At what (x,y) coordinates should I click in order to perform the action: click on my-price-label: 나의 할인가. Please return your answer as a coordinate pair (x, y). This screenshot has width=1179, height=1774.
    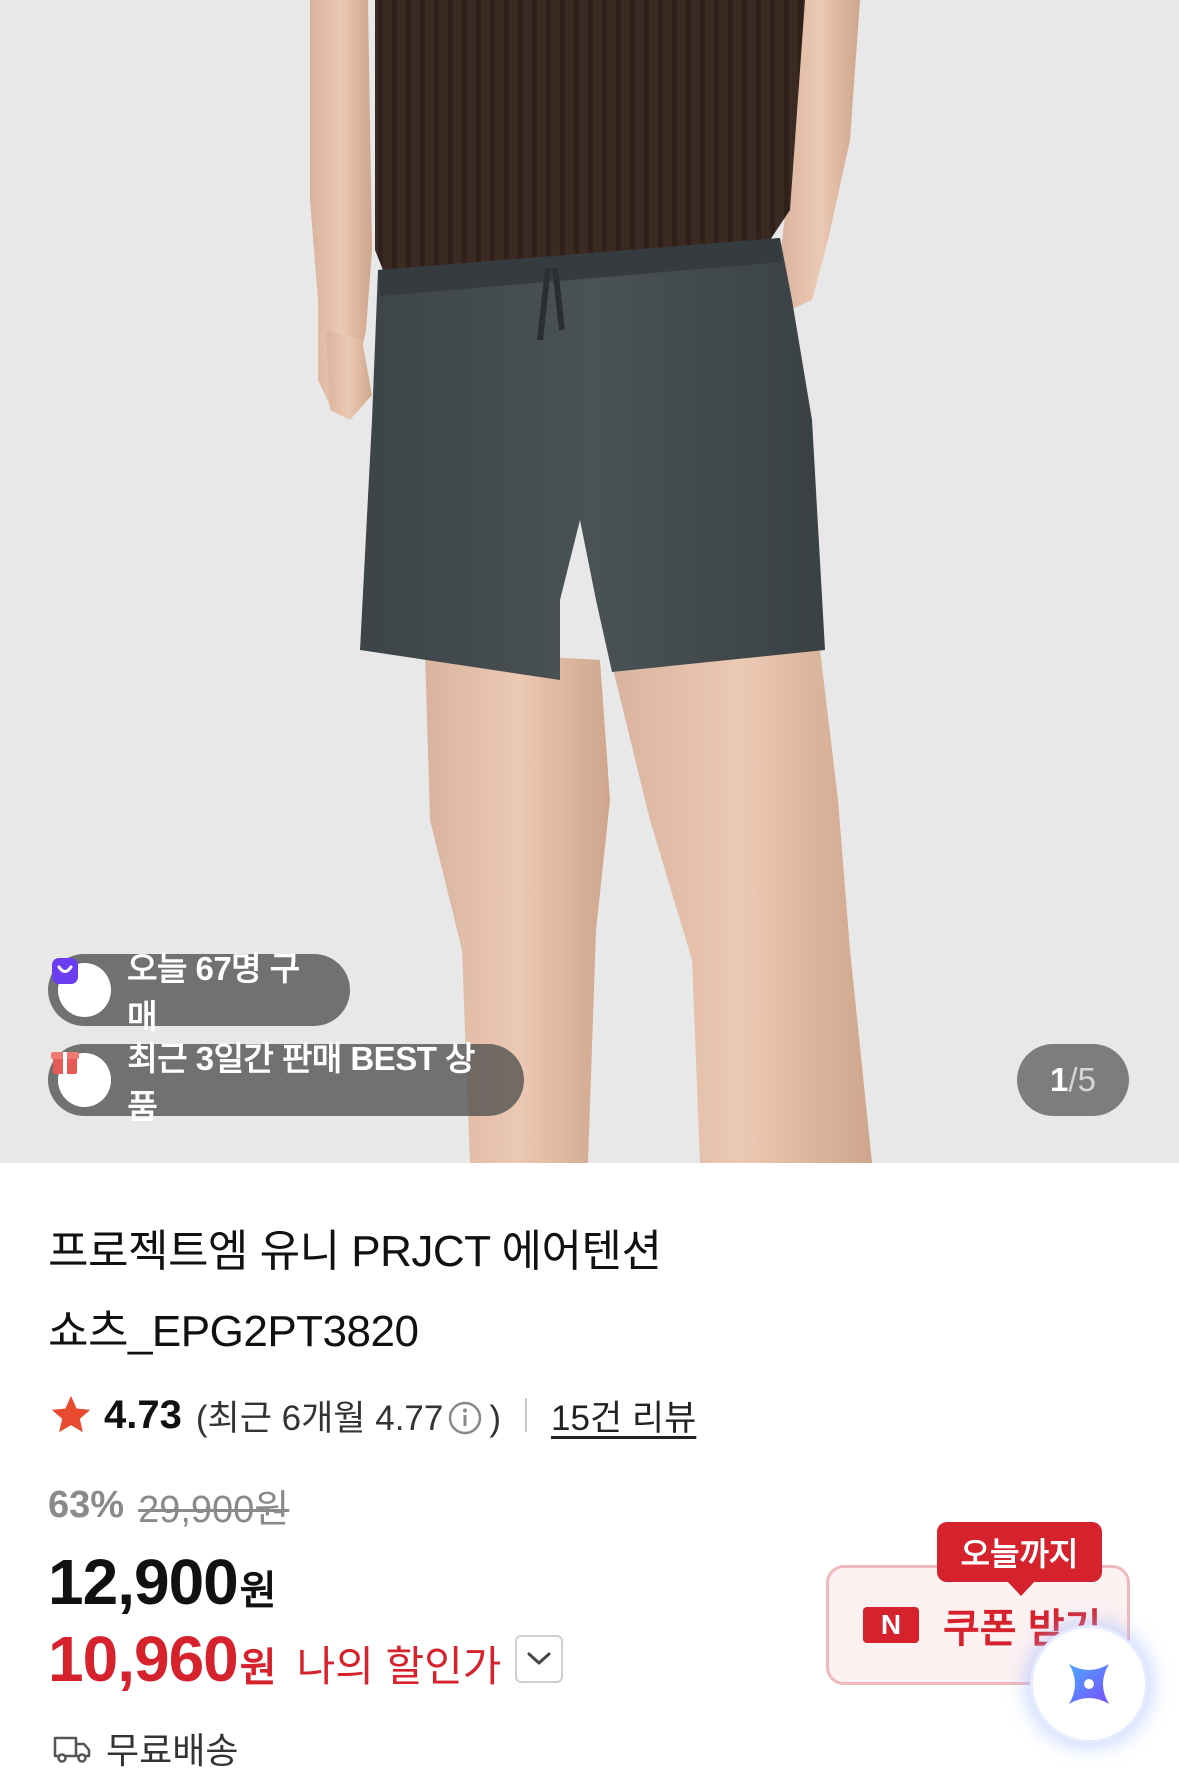
    Looking at the image, I should click on (399, 1666).